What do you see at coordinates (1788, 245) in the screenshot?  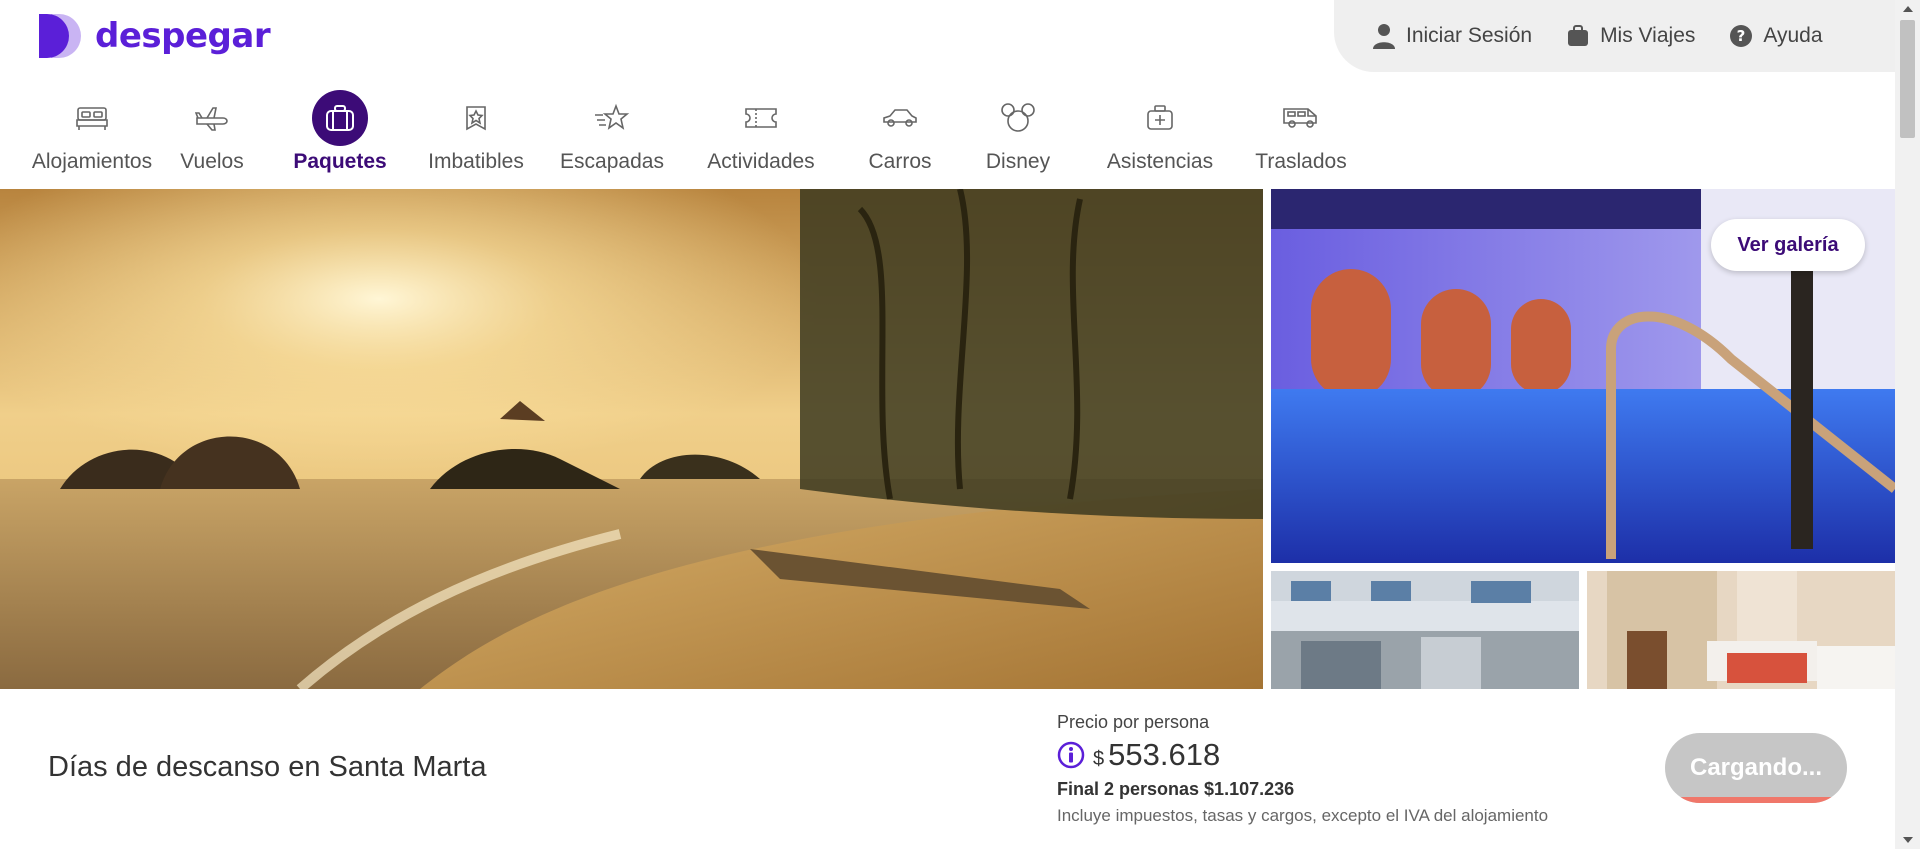 I see `view-gallery-button: Ver galería` at bounding box center [1788, 245].